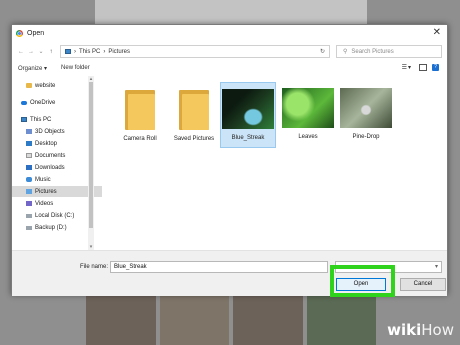 The height and width of the screenshot is (345, 460). I want to click on watermark-wiki: wiki, so click(404, 330).